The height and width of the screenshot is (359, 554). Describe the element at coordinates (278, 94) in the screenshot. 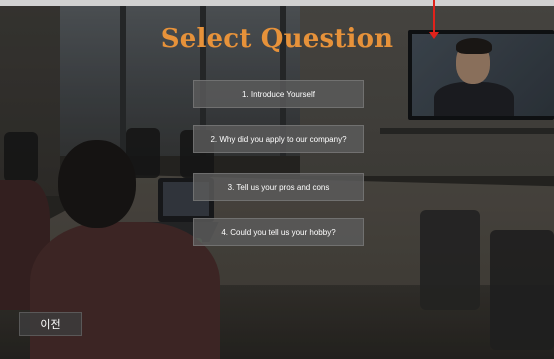

I see `question-button-1: 1. Introduce Yourself` at that location.